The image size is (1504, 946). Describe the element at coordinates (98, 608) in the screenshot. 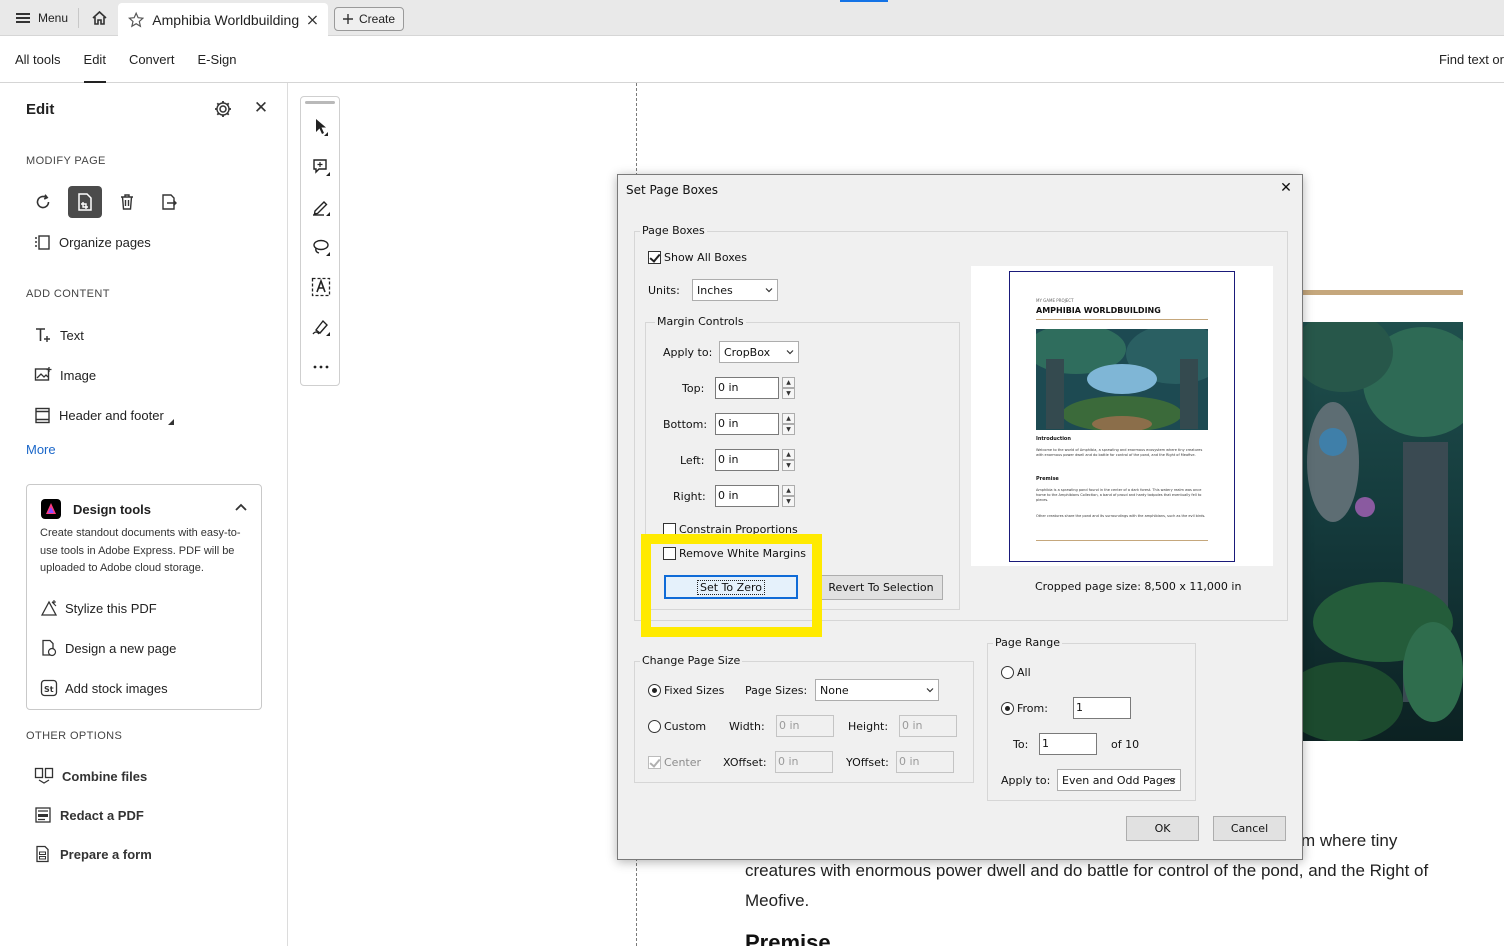

I see `stylize-pdf-item: Stylize this PDF` at that location.